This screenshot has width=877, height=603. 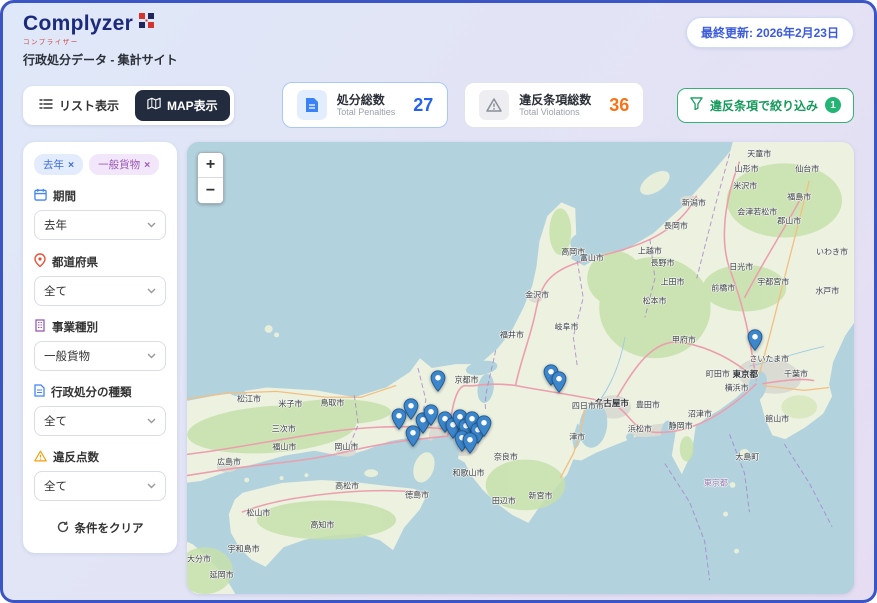 What do you see at coordinates (360, 99) in the screenshot?
I see `stat-title: 処分総数` at bounding box center [360, 99].